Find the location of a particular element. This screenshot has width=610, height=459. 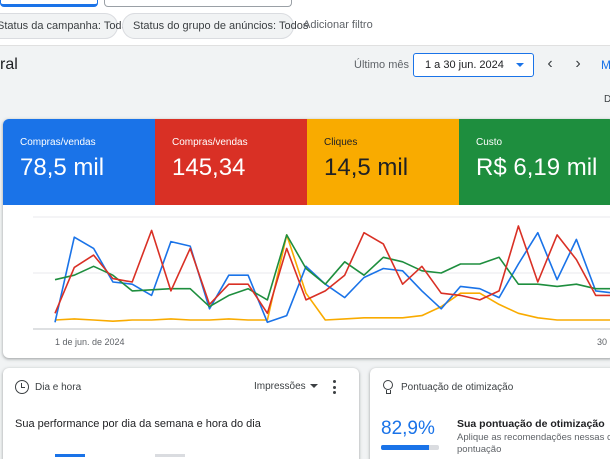

metric-value: 78,5 mil is located at coordinates (62, 167).